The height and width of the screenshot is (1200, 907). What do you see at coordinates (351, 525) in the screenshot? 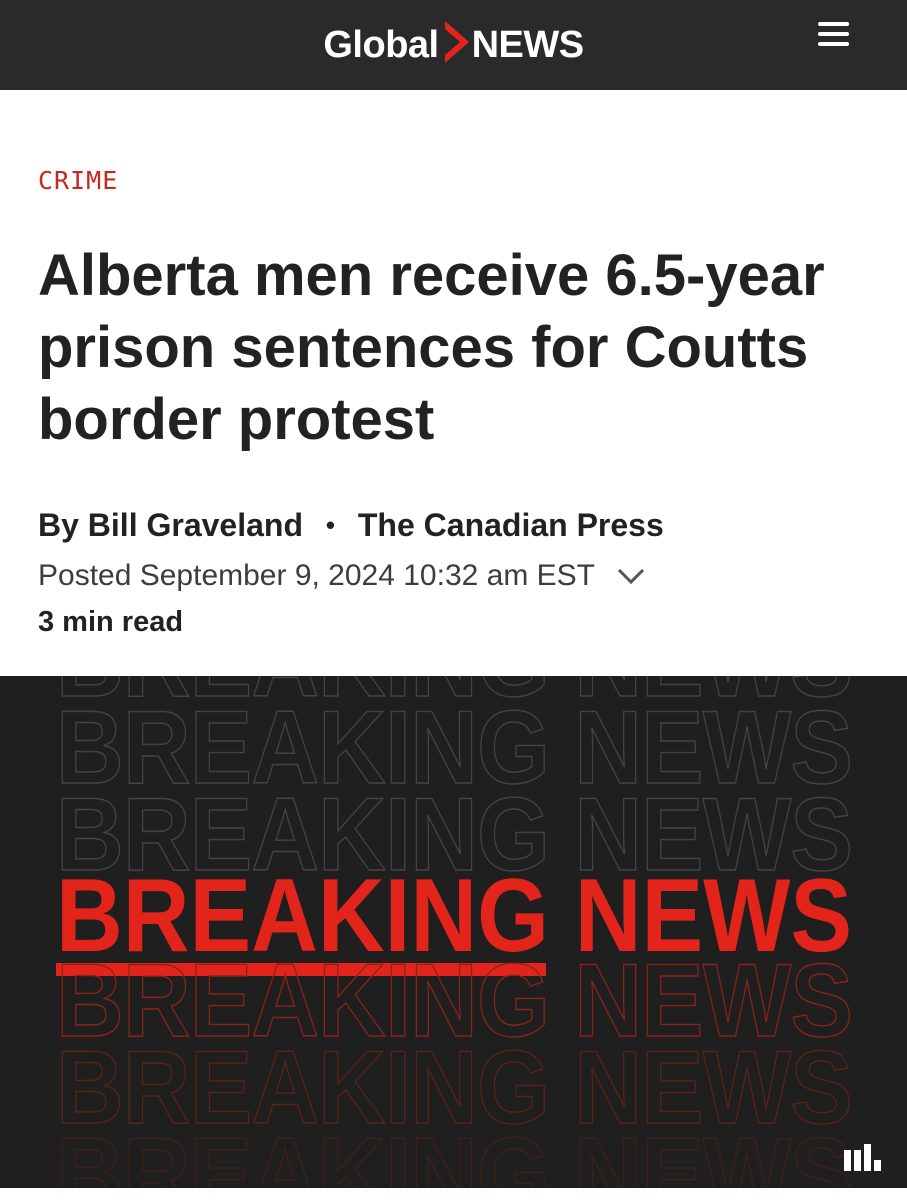
I see `byline: By Bill Graveland • The Canadian Press` at bounding box center [351, 525].